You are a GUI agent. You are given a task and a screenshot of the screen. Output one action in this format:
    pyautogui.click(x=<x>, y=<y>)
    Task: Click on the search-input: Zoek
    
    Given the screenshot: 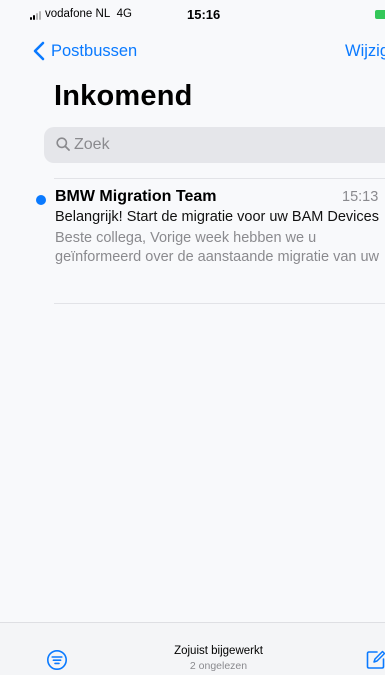 What is the action you would take?
    pyautogui.click(x=214, y=145)
    